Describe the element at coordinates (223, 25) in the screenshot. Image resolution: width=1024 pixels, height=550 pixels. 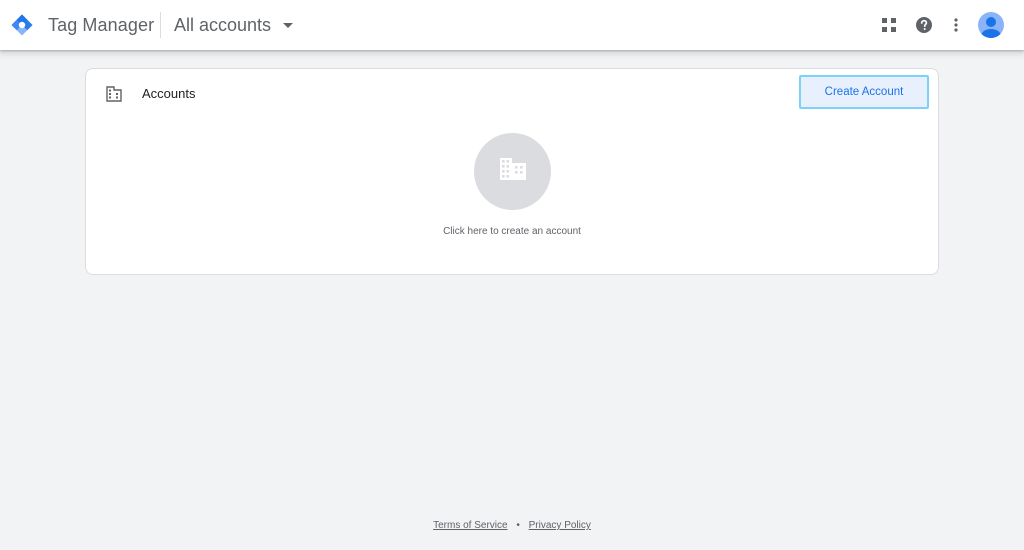
I see `account-selector-label: All accounts` at that location.